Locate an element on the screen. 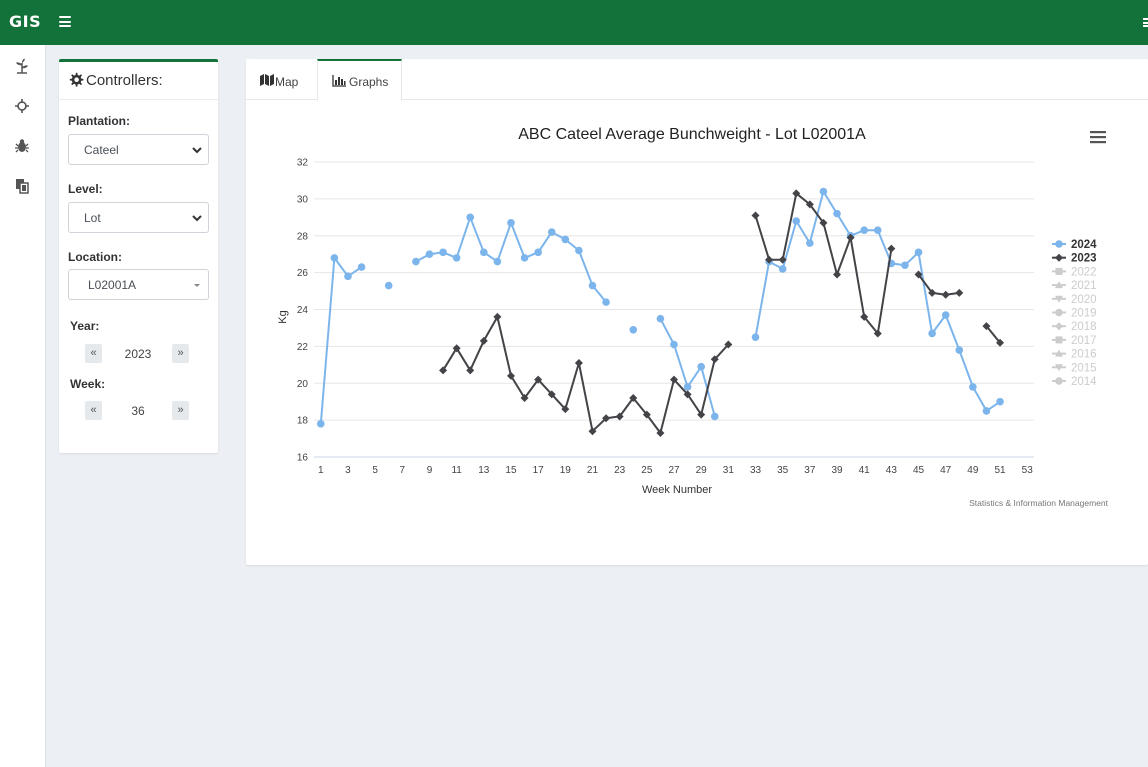 This screenshot has height=767, width=1148. chevron-down-icon is located at coordinates (197, 218).